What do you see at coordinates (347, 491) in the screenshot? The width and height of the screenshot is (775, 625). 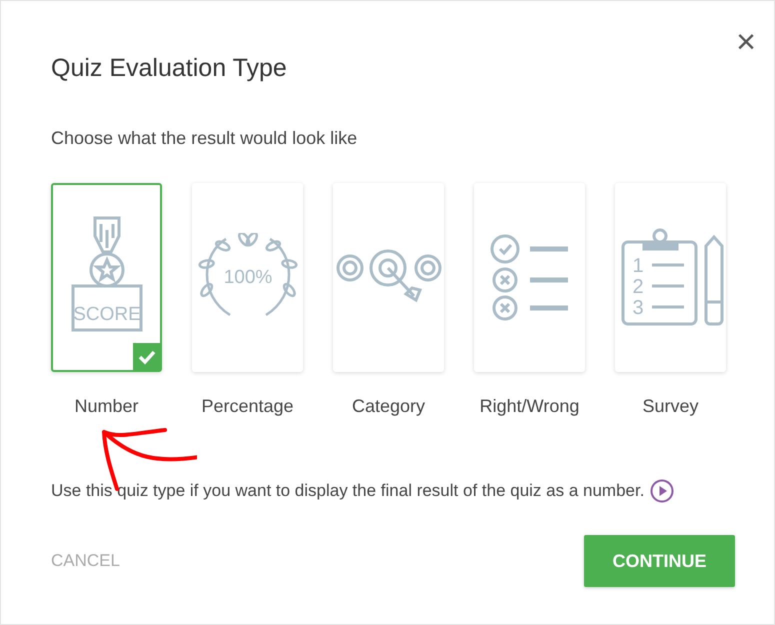 I see `description-text: Use this quiz type if you want to display the final result of the quiz as a number.` at bounding box center [347, 491].